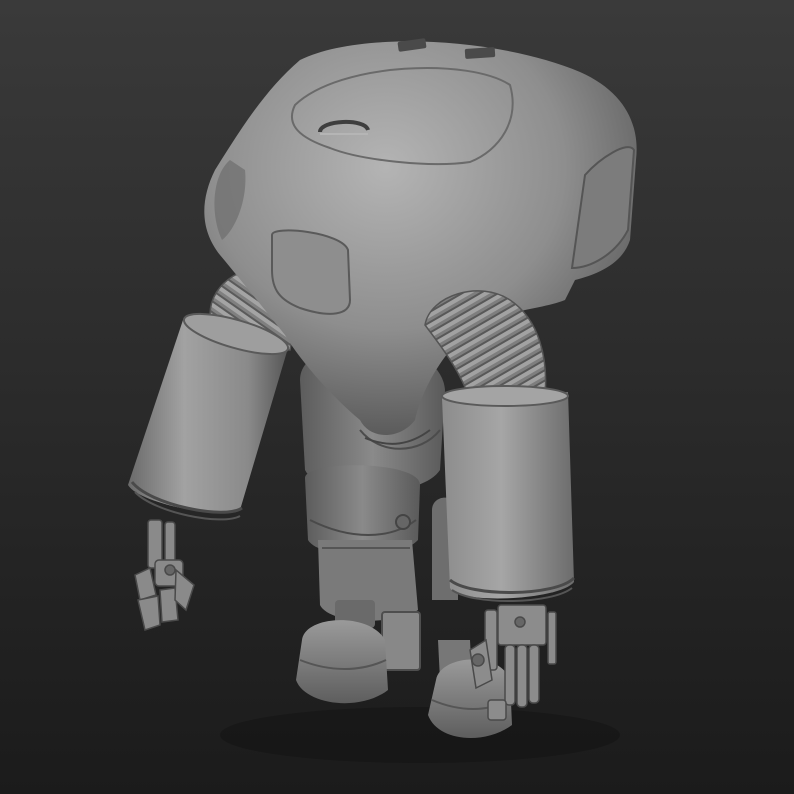 This screenshot has height=794, width=794. I want to click on left-foot, so click(342, 662).